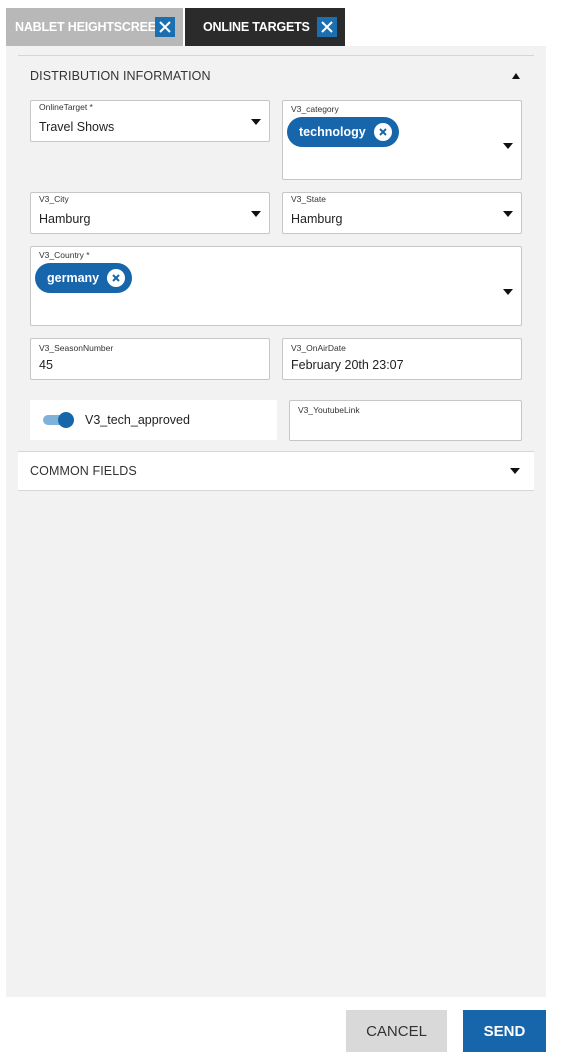  I want to click on field-value: 45, so click(46, 365).